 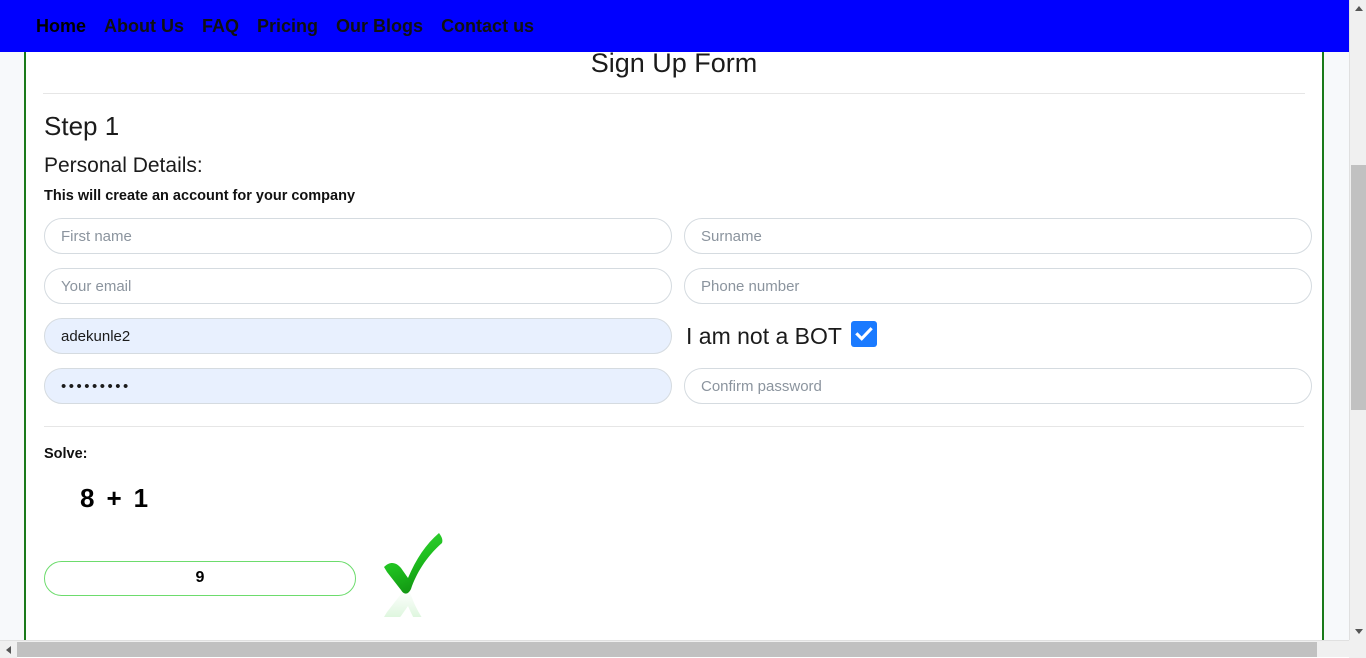 What do you see at coordinates (678, 286) in the screenshot?
I see `form-row-contact` at bounding box center [678, 286].